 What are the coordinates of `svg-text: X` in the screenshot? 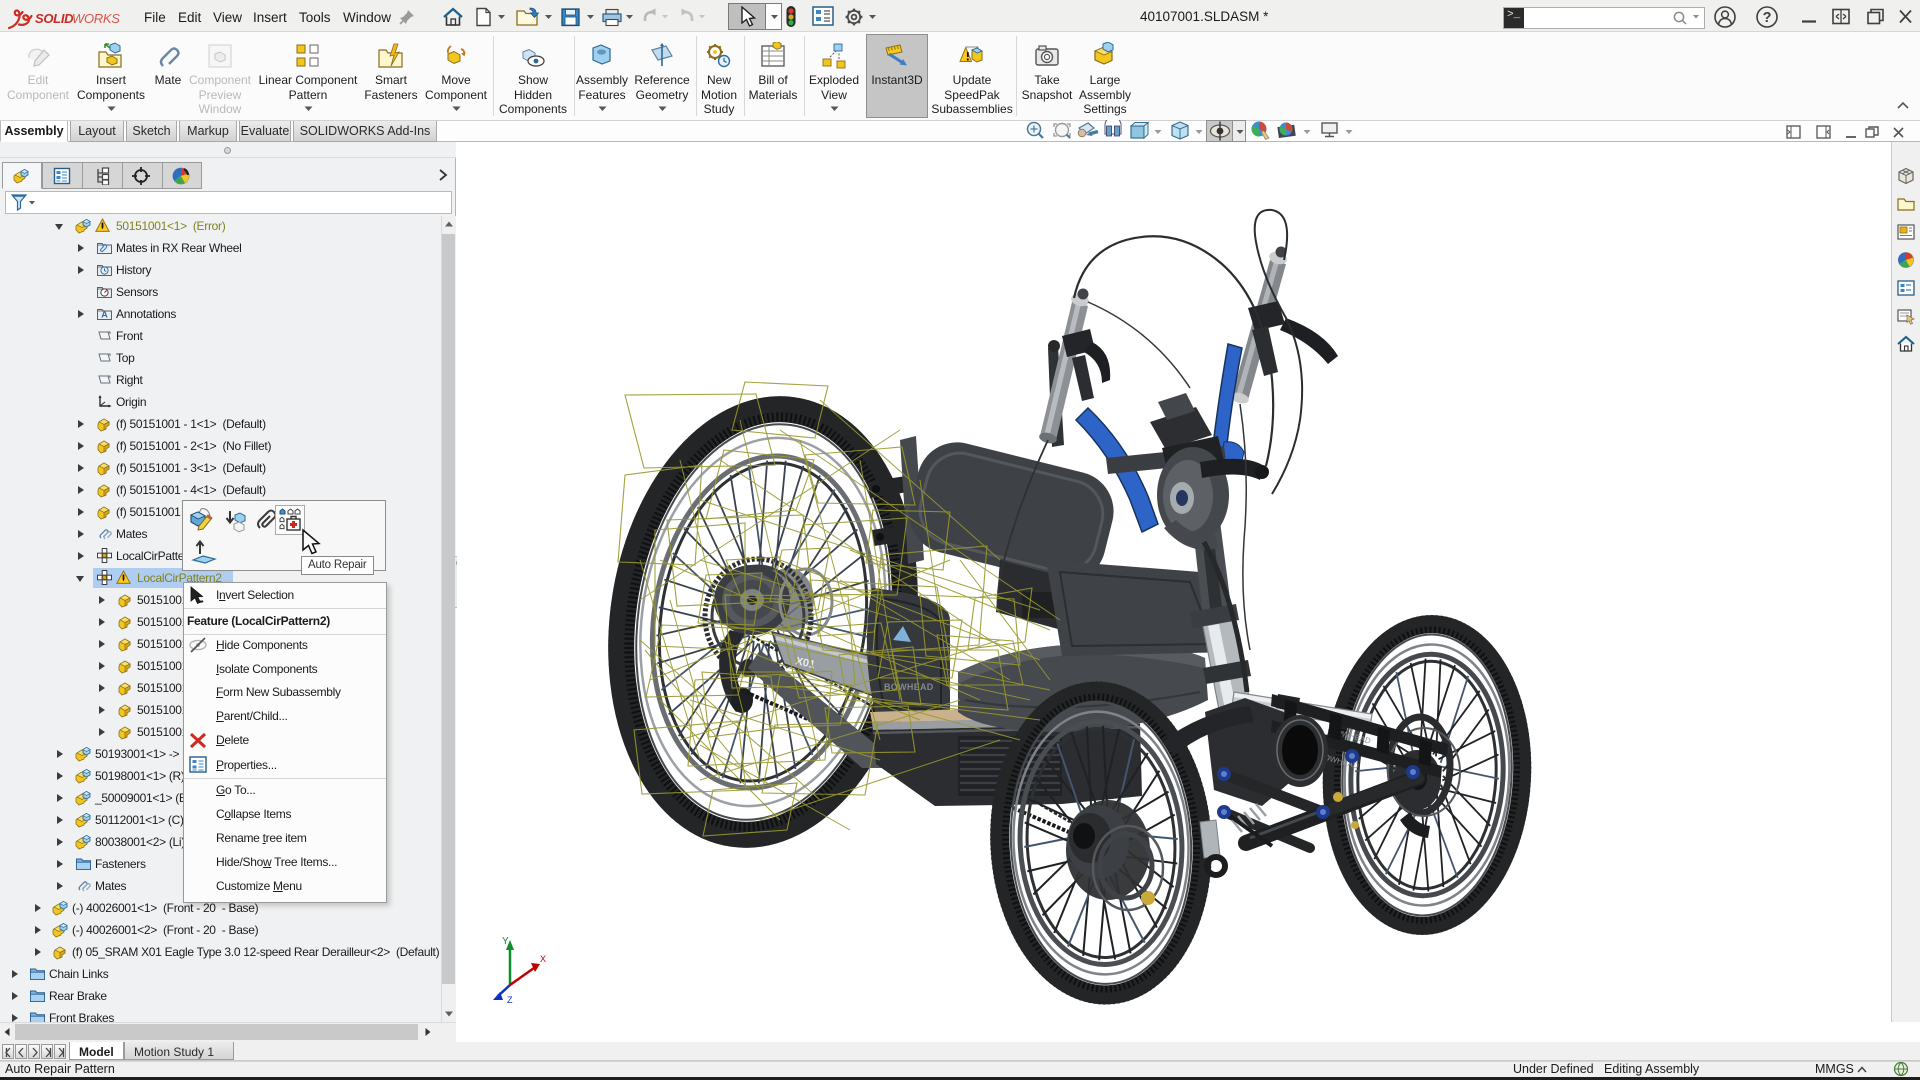 It's located at (543, 959).